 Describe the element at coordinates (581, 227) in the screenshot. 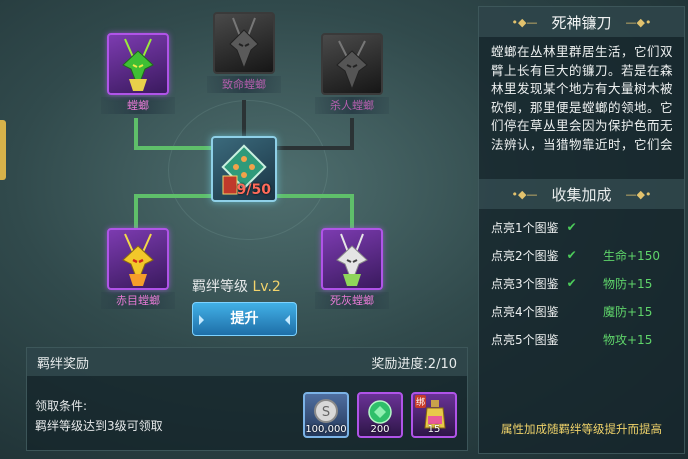

I see `bonus-row: 点亮1个图鉴 ✔` at that location.